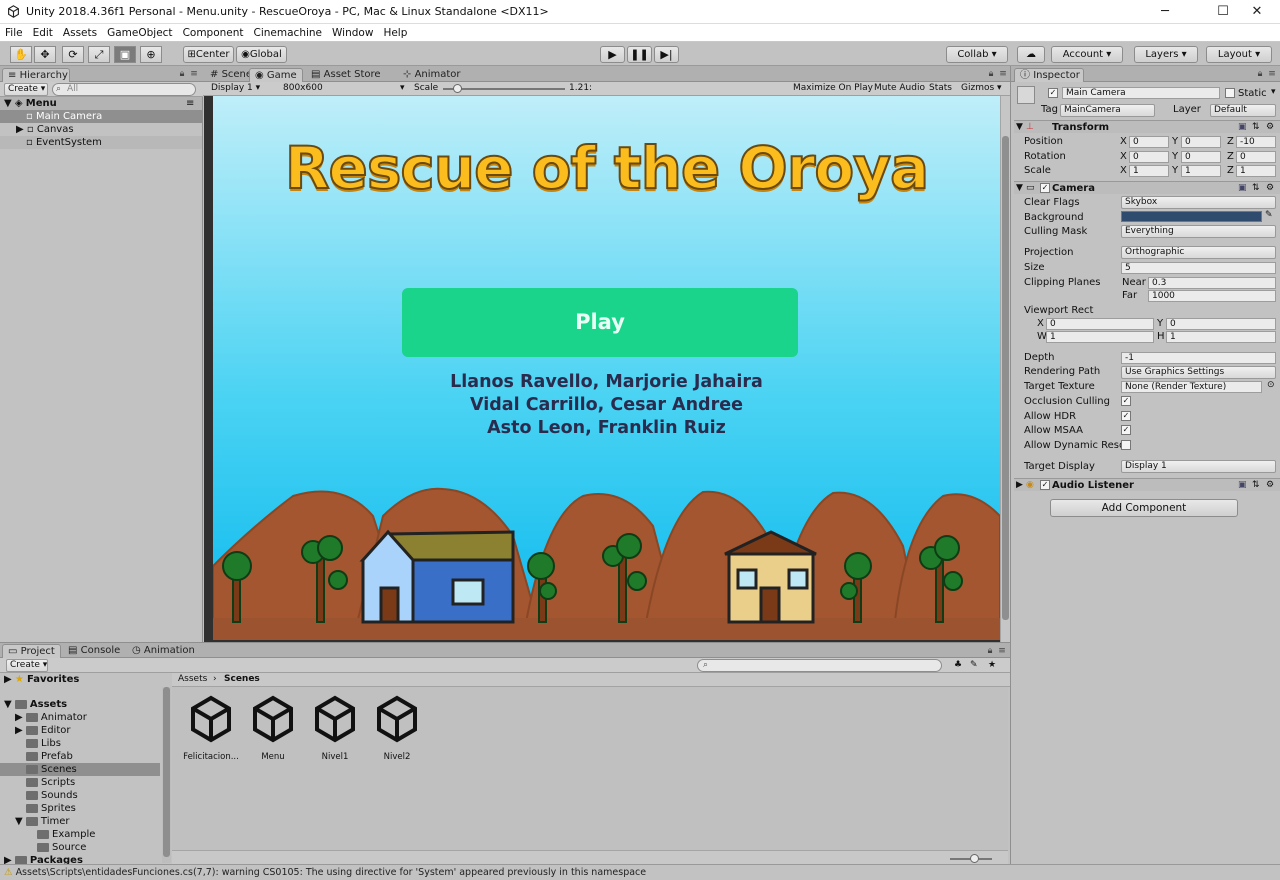 Image resolution: width=1280 pixels, height=880 pixels. Describe the element at coordinates (899, 88) in the screenshot. I see `mute-audio-toggle: Mute Audio` at that location.